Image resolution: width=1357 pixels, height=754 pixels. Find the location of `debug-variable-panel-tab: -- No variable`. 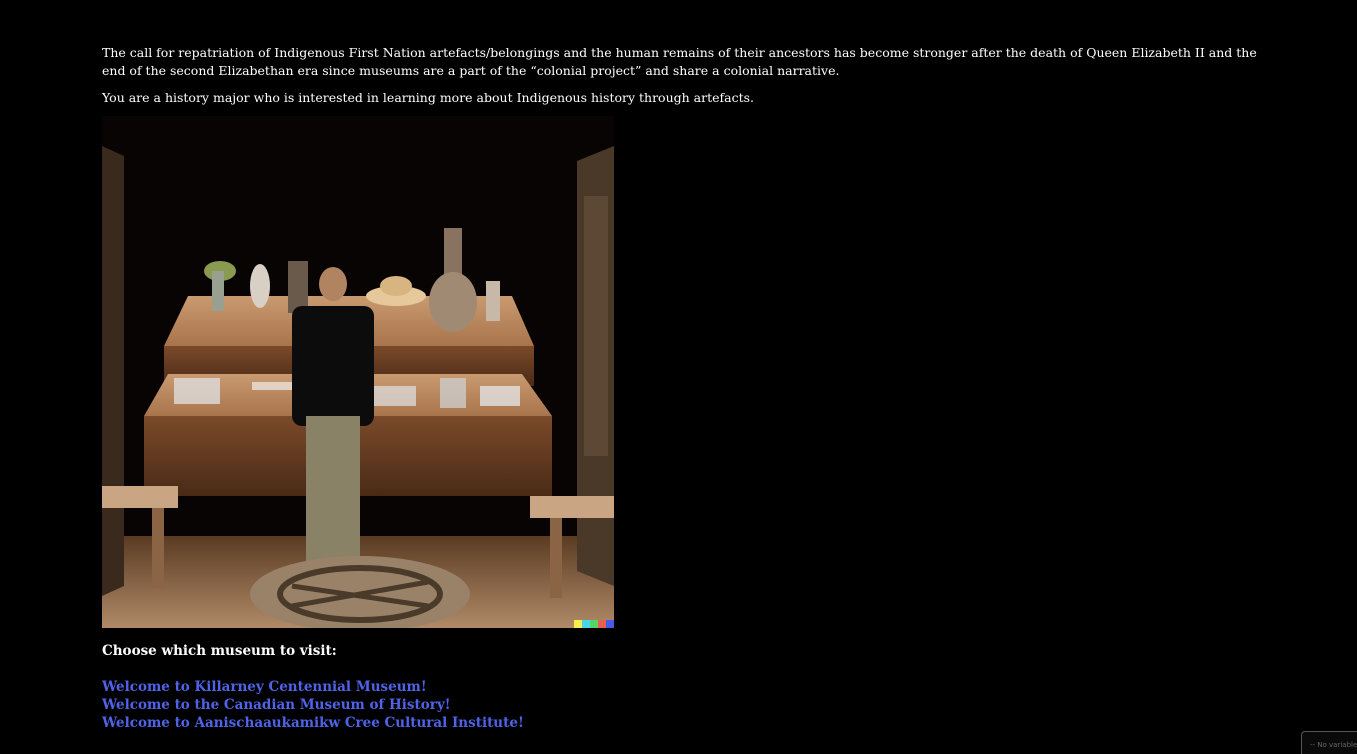

debug-variable-panel-tab: -- No variable is located at coordinates (1329, 742).